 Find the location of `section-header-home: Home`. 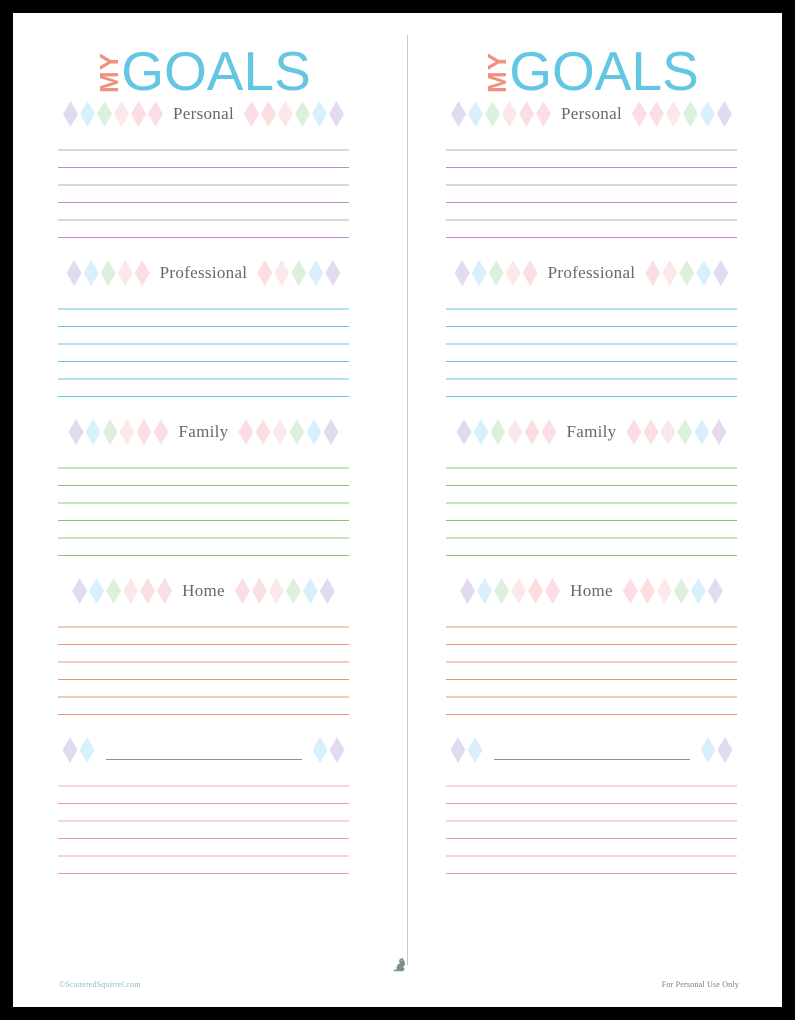

section-header-home: Home is located at coordinates (591, 591).